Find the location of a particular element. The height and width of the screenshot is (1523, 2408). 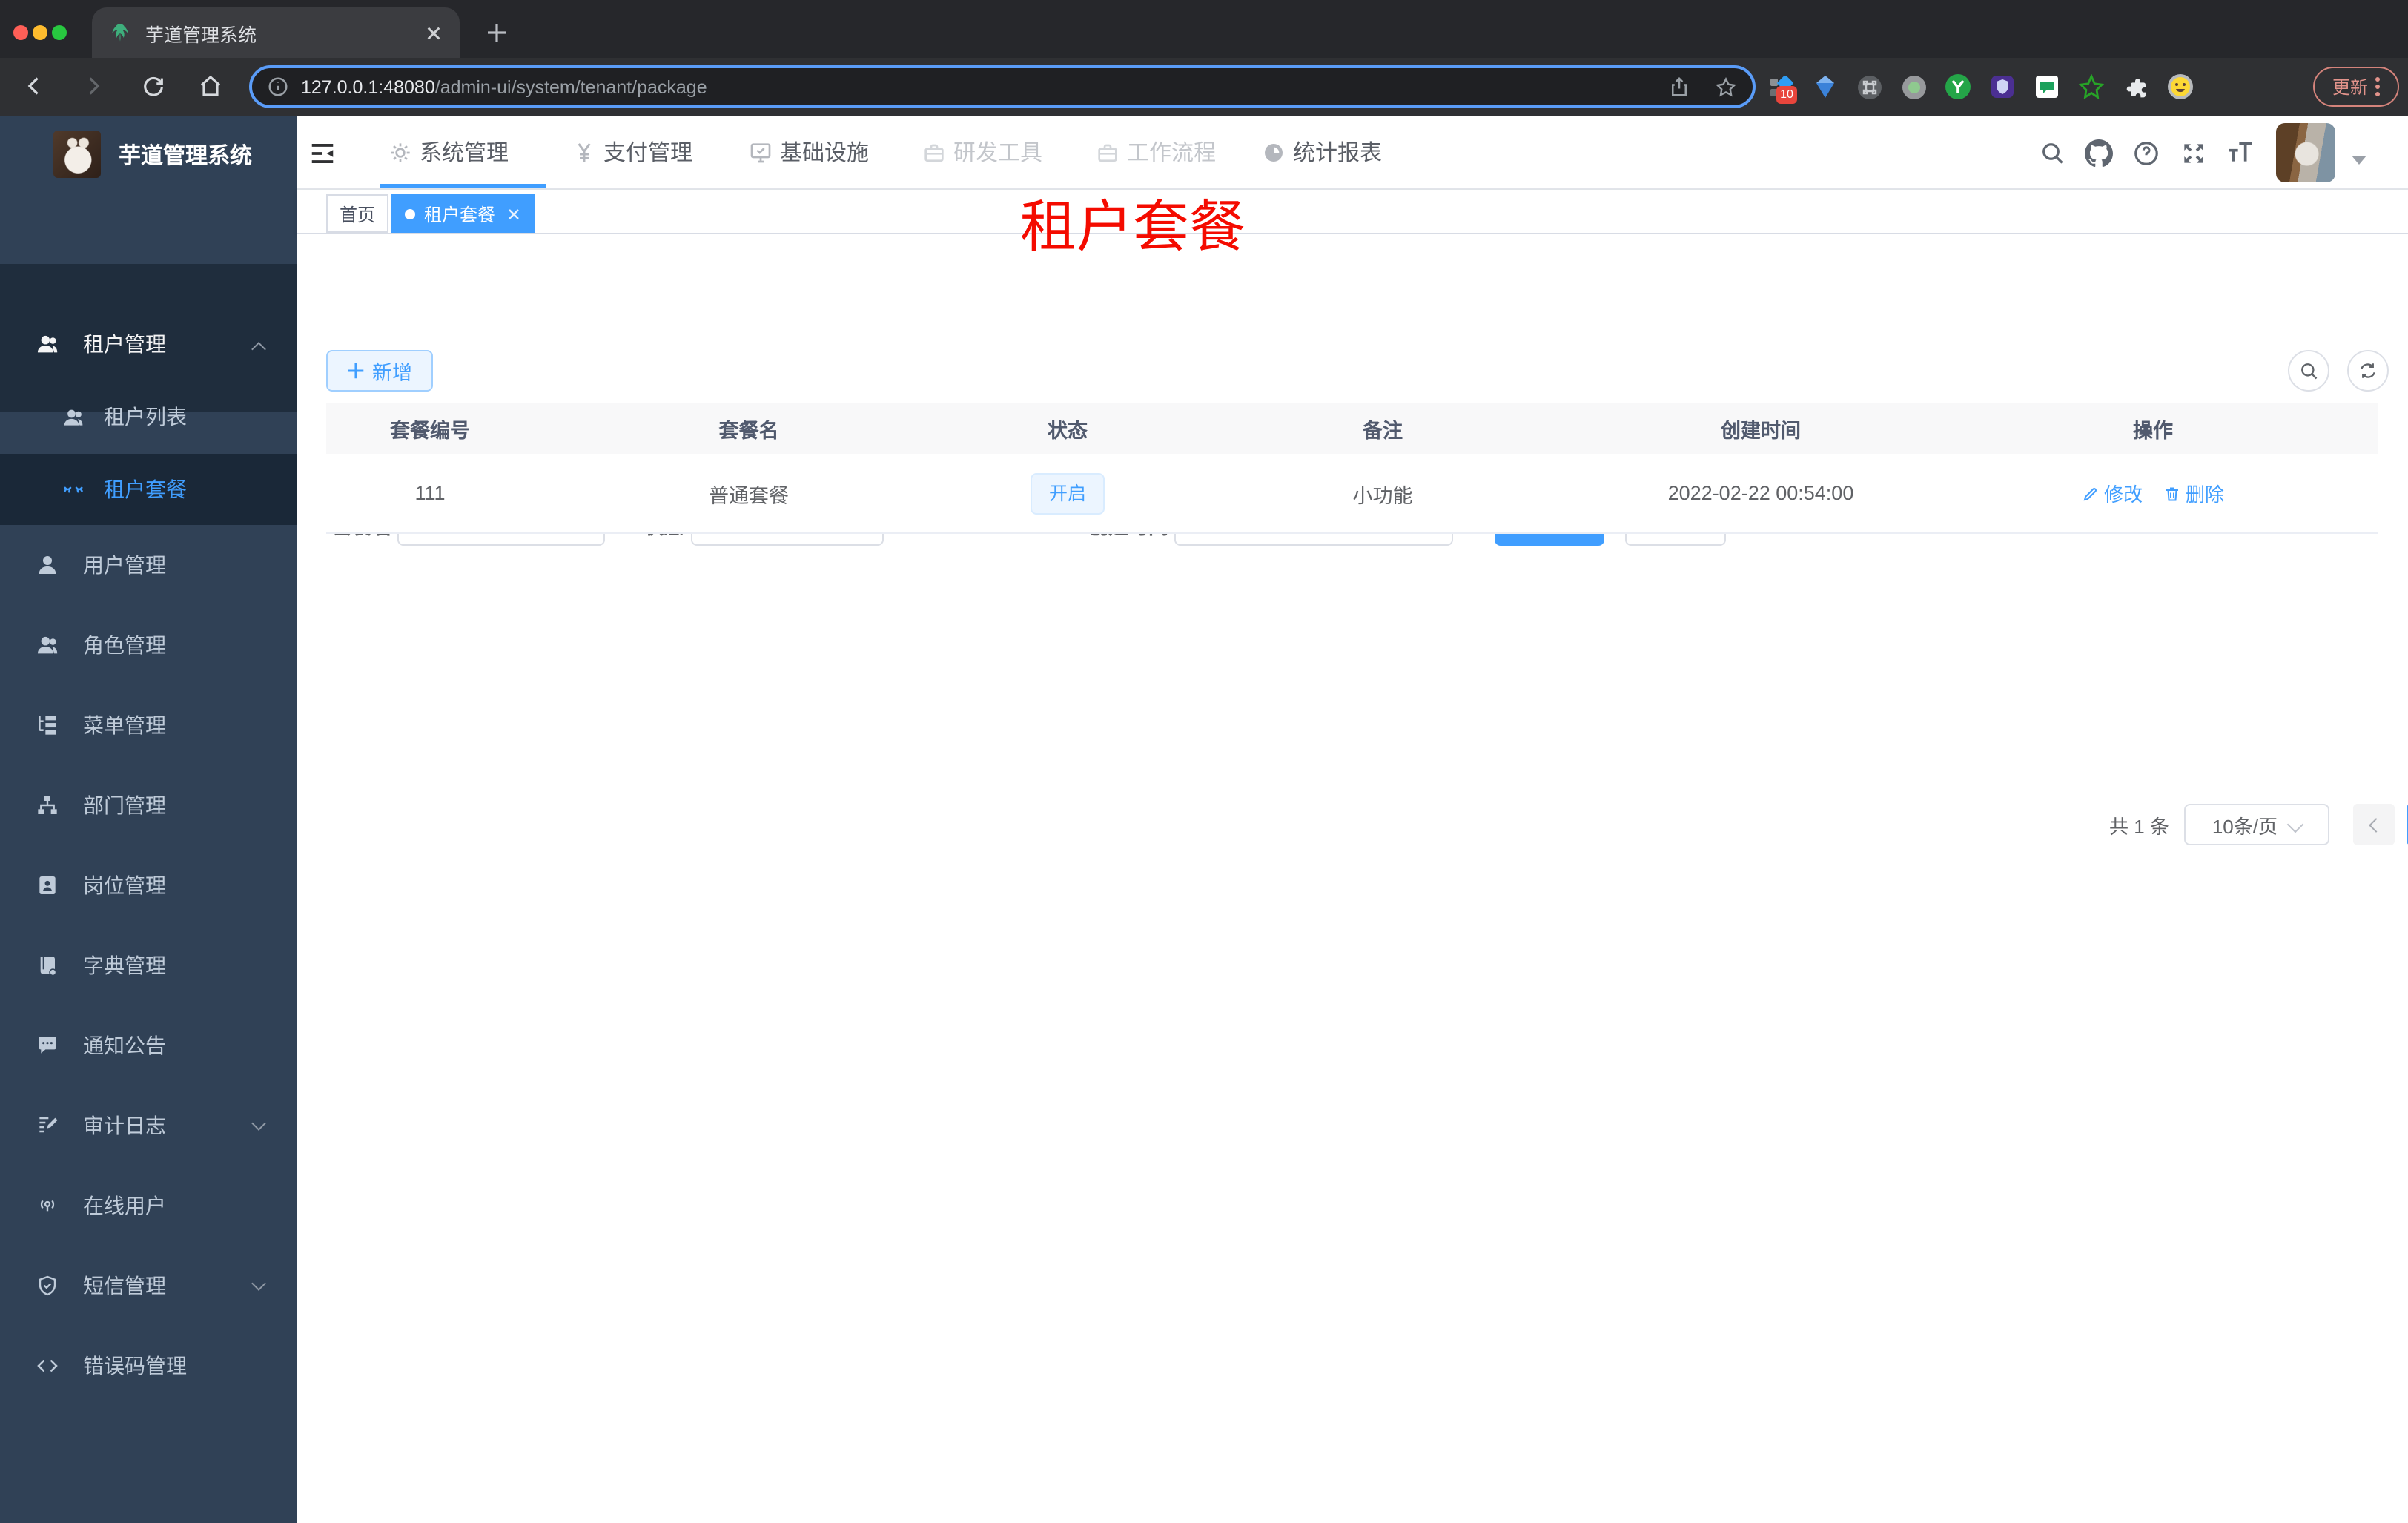

sidebar-item-audit-log: 审计日志 is located at coordinates (148, 1126).